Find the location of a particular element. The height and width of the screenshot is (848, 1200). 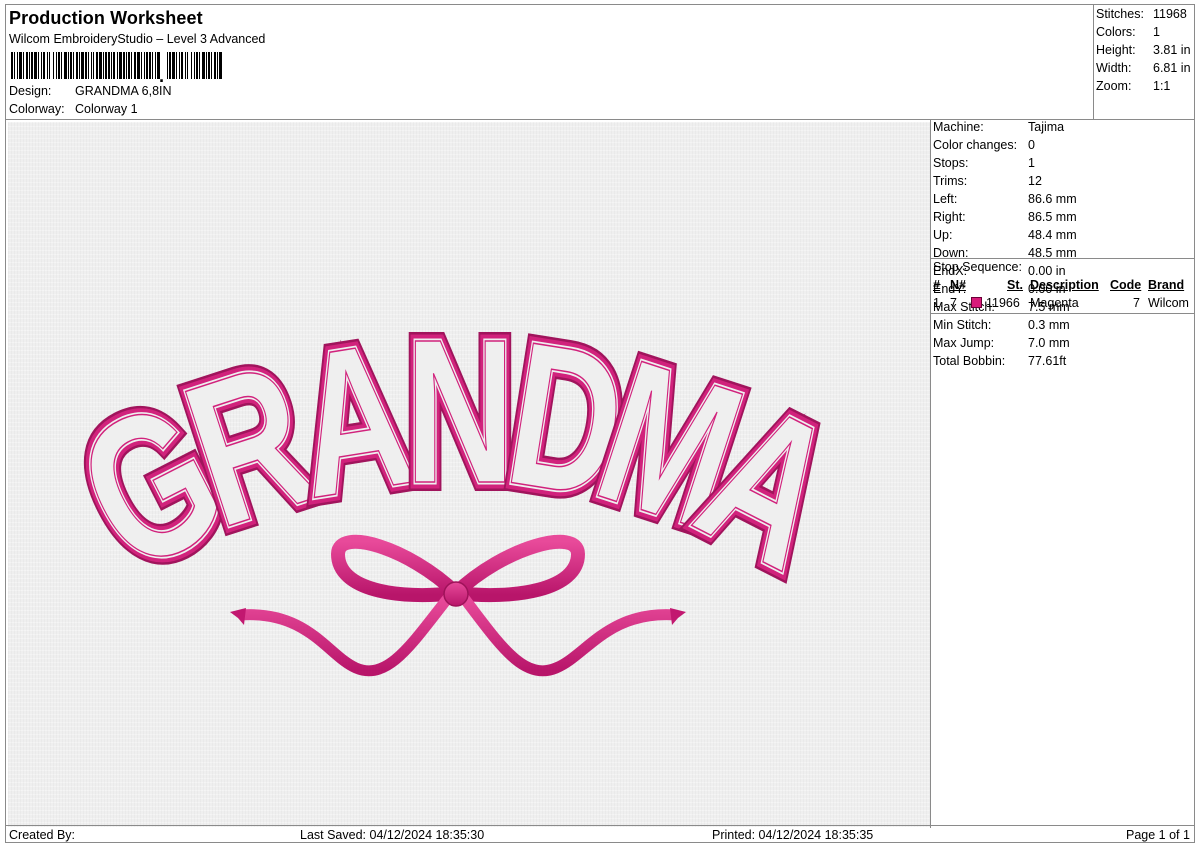

summary-row-stitches: Stitches: 11968 is located at coordinates (1141, 14).